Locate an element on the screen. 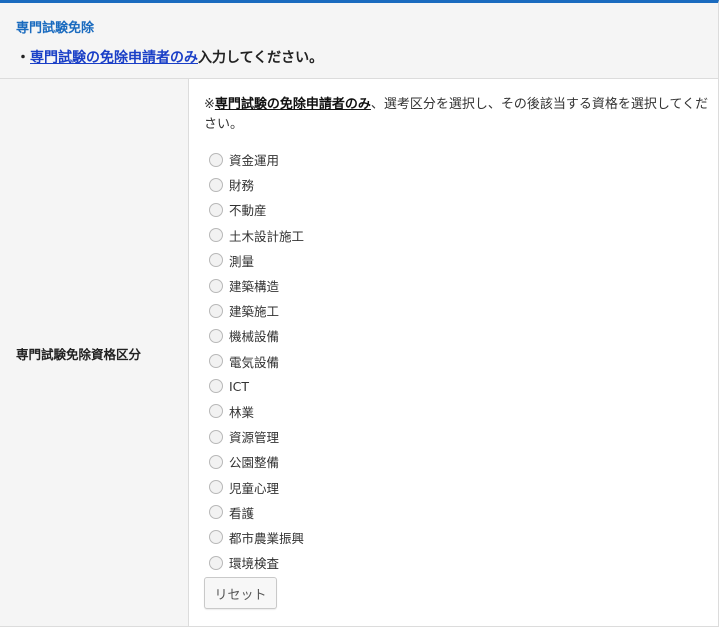 Image resolution: width=721 pixels, height=629 pixels. radio-label: 公園整備 is located at coordinates (254, 463).